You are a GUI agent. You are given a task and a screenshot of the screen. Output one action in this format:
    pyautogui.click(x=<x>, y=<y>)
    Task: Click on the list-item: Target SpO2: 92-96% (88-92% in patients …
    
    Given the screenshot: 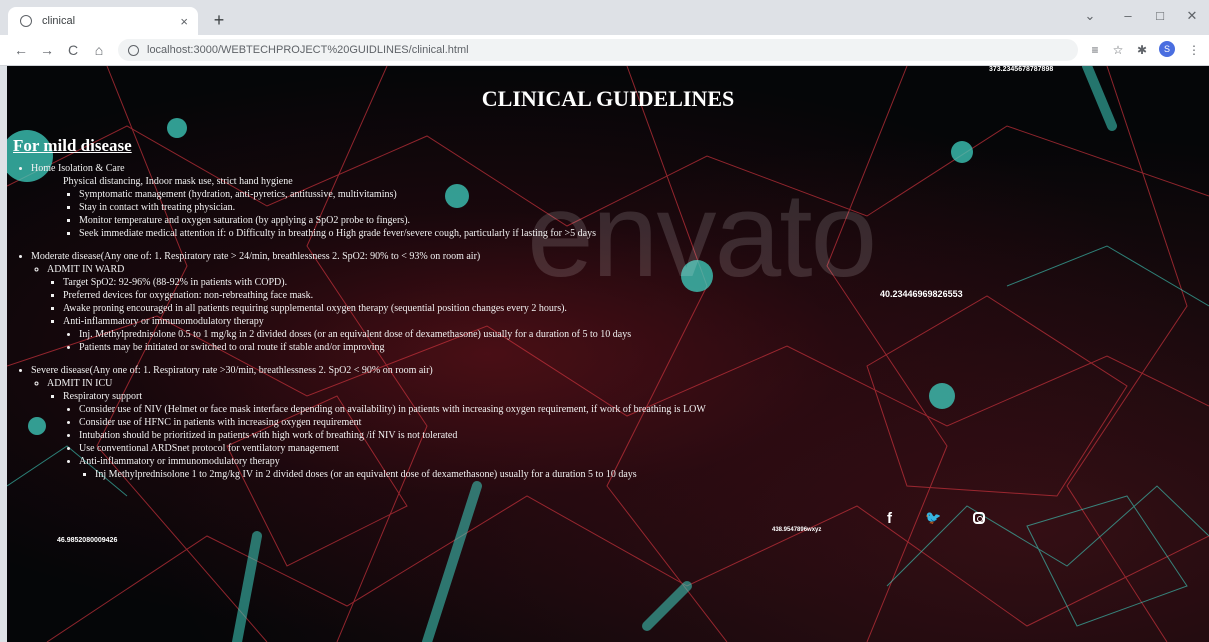 What is the action you would take?
    pyautogui.click(x=636, y=282)
    